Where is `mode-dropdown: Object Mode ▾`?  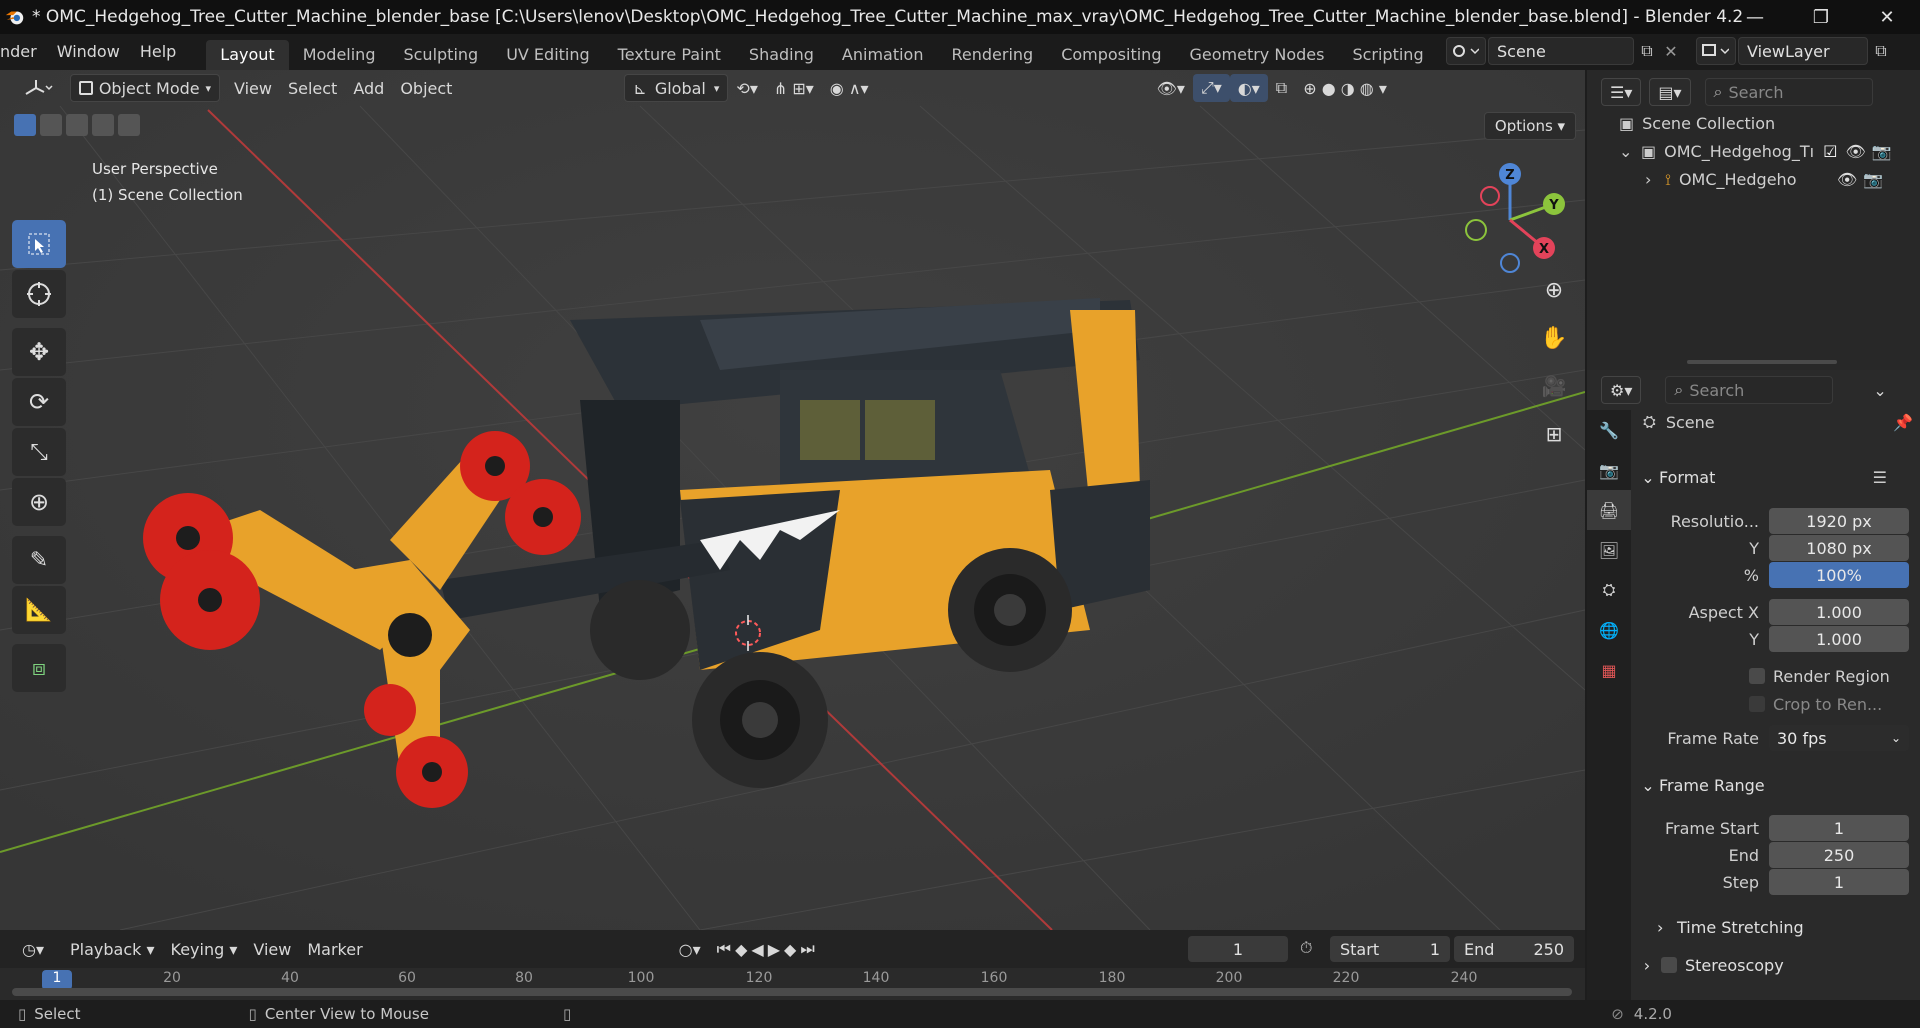 mode-dropdown: Object Mode ▾ is located at coordinates (145, 88).